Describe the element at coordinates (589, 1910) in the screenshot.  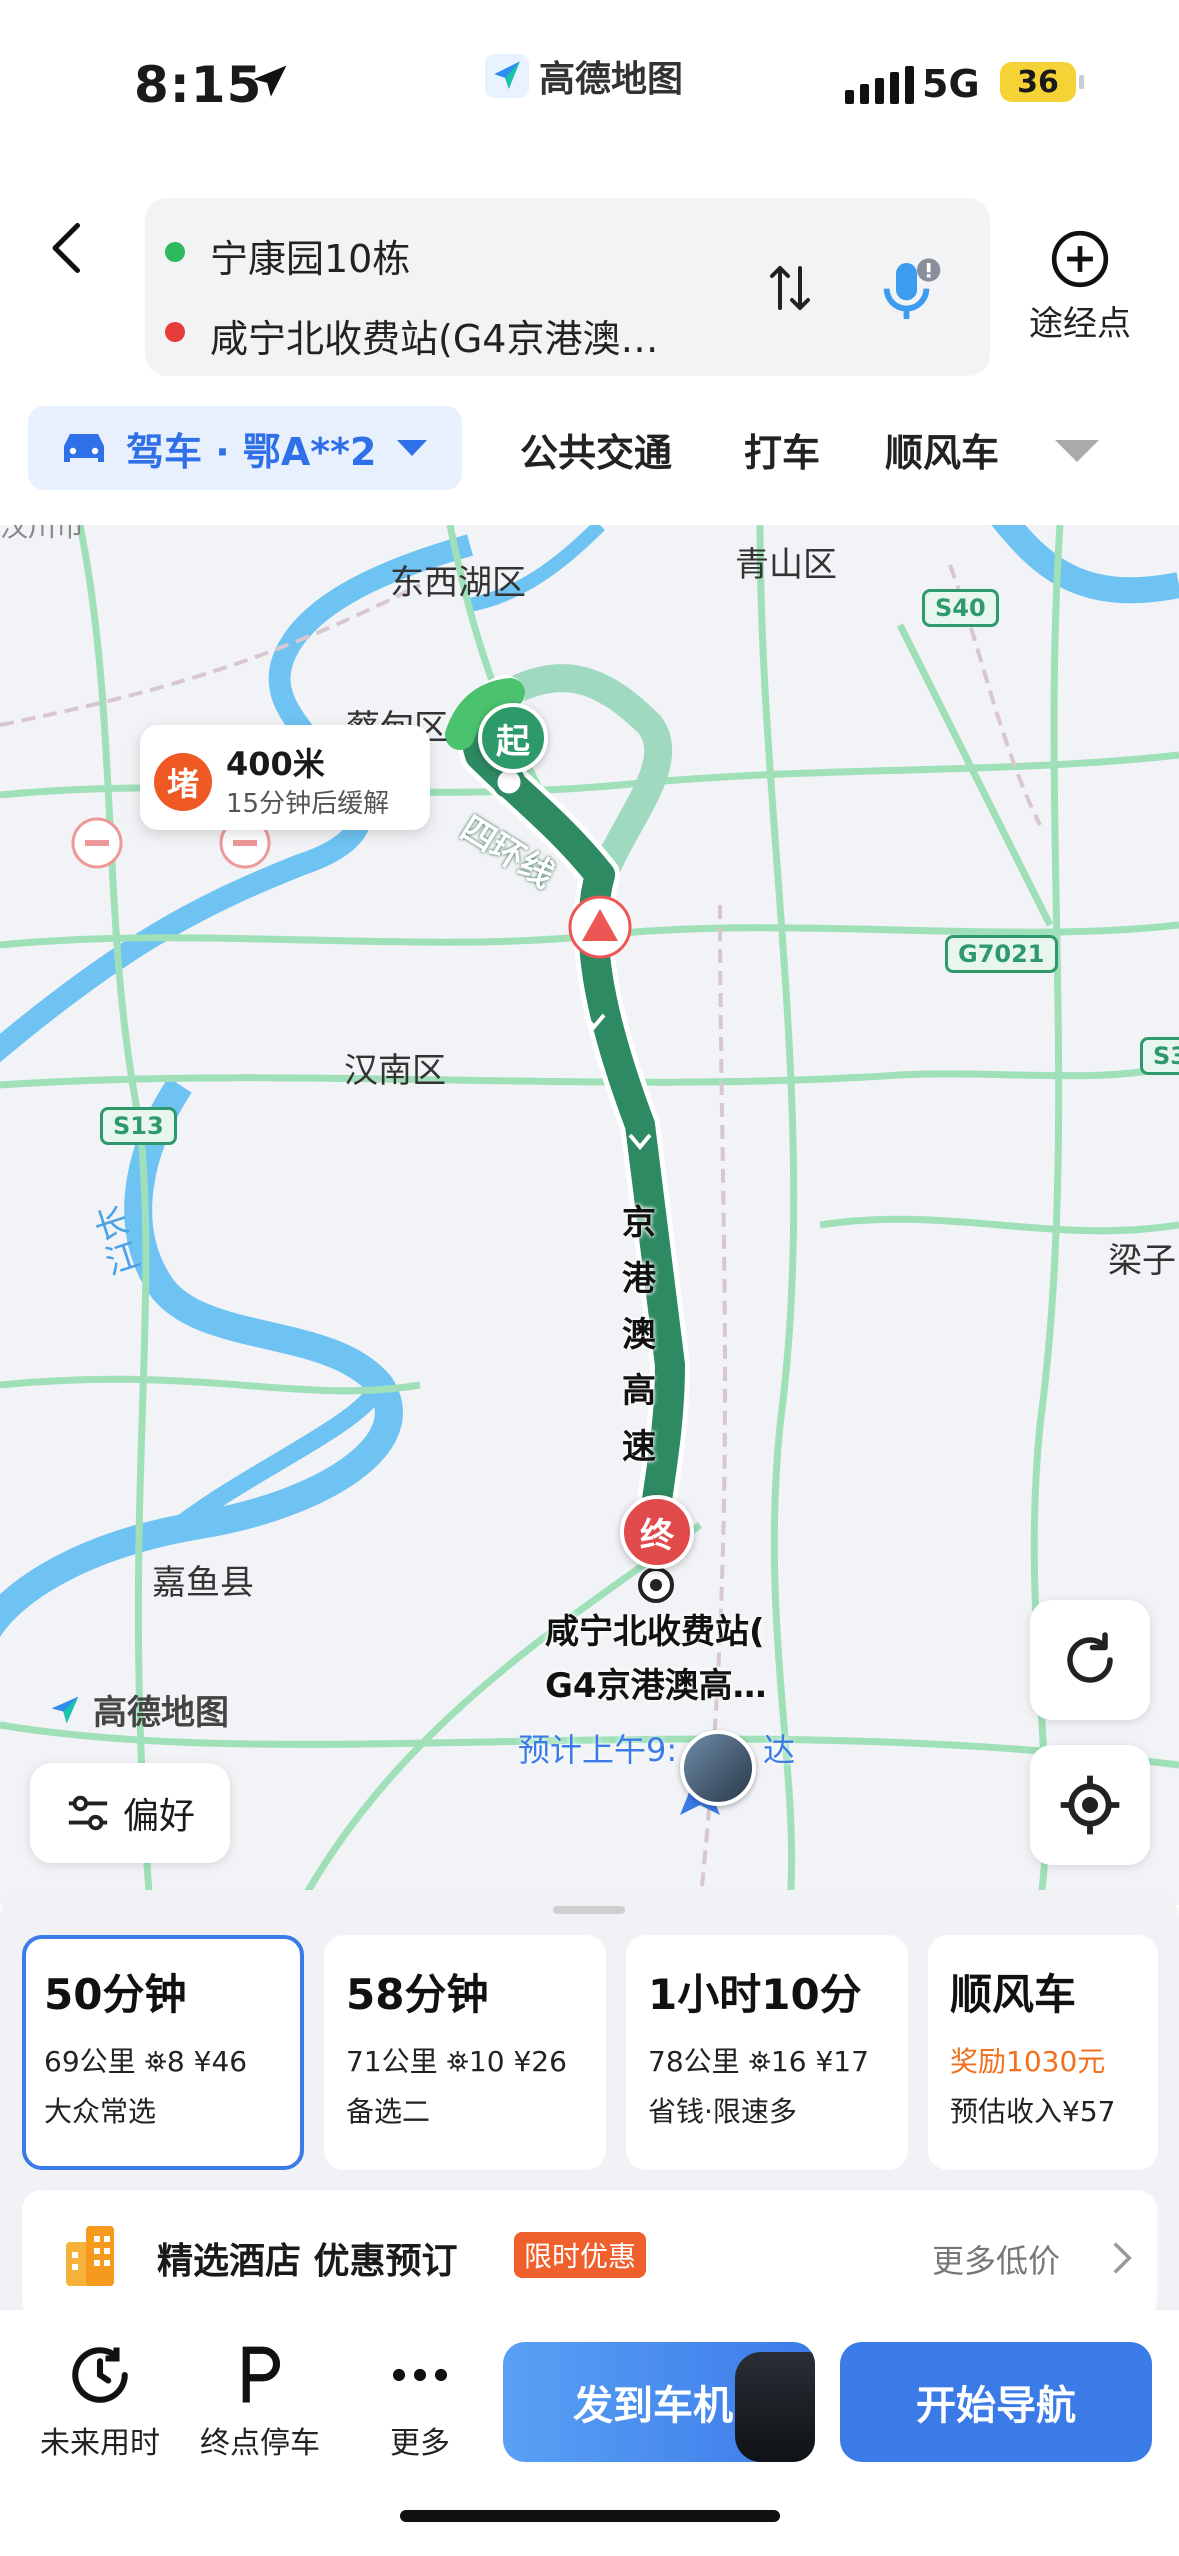
I see `sheet-grabber` at that location.